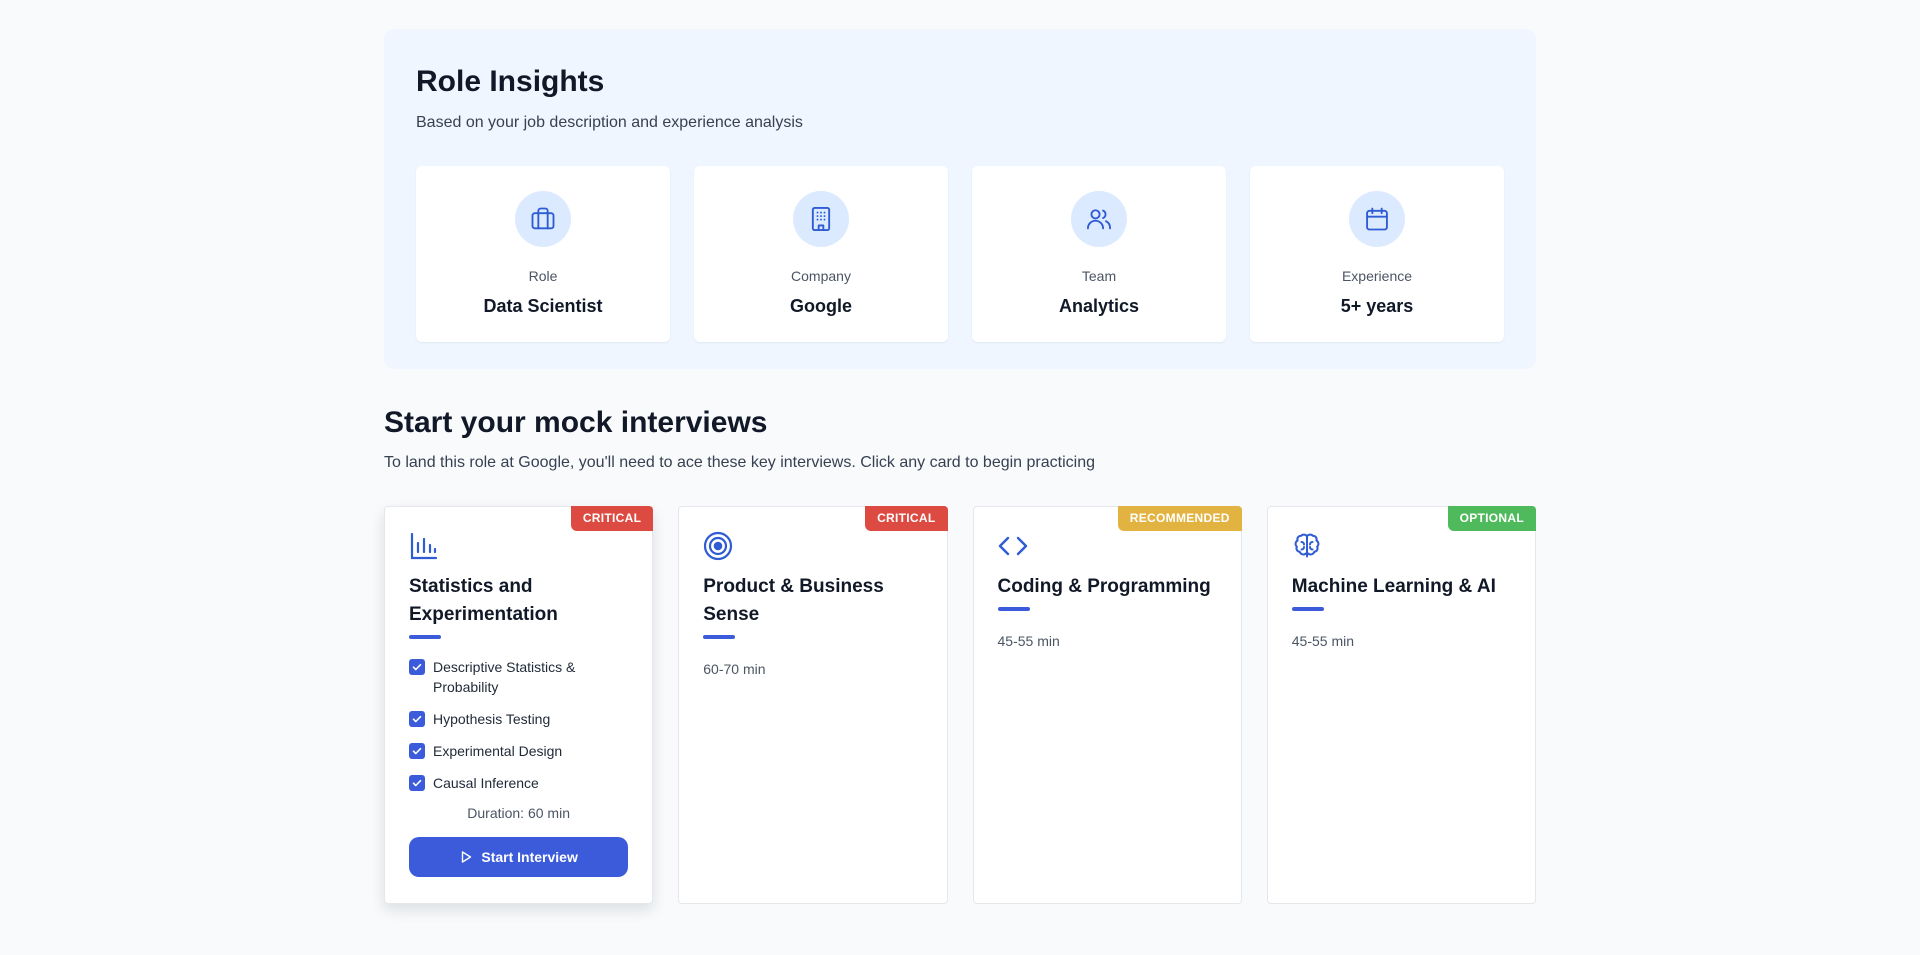 This screenshot has height=955, width=1920. What do you see at coordinates (734, 669) in the screenshot?
I see `interview-duration: 60-70 min` at bounding box center [734, 669].